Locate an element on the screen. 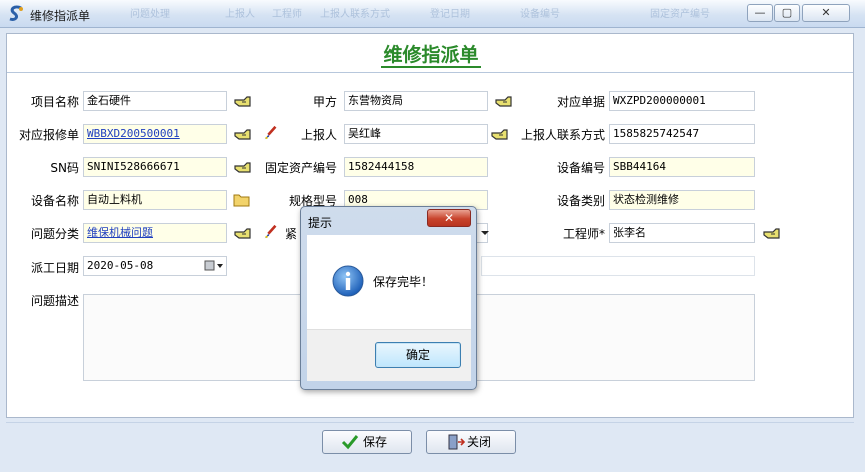  form-heading: 维修指派单 is located at coordinates (431, 54).